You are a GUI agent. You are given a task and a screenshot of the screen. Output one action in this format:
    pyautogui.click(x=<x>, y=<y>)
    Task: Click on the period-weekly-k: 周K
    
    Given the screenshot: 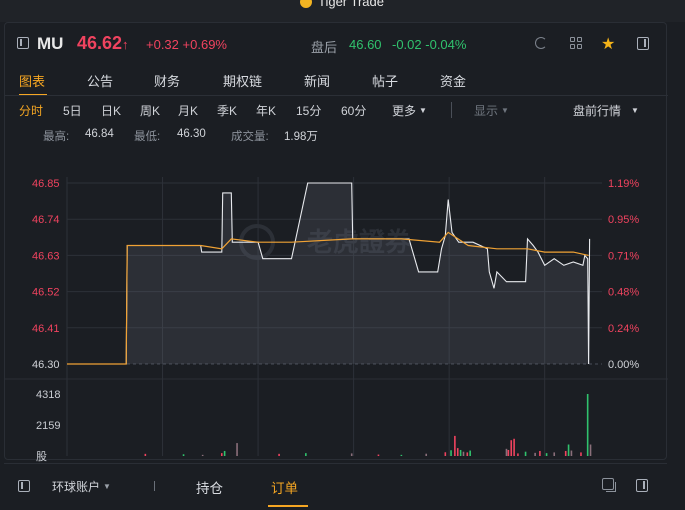 What is the action you would take?
    pyautogui.click(x=150, y=110)
    